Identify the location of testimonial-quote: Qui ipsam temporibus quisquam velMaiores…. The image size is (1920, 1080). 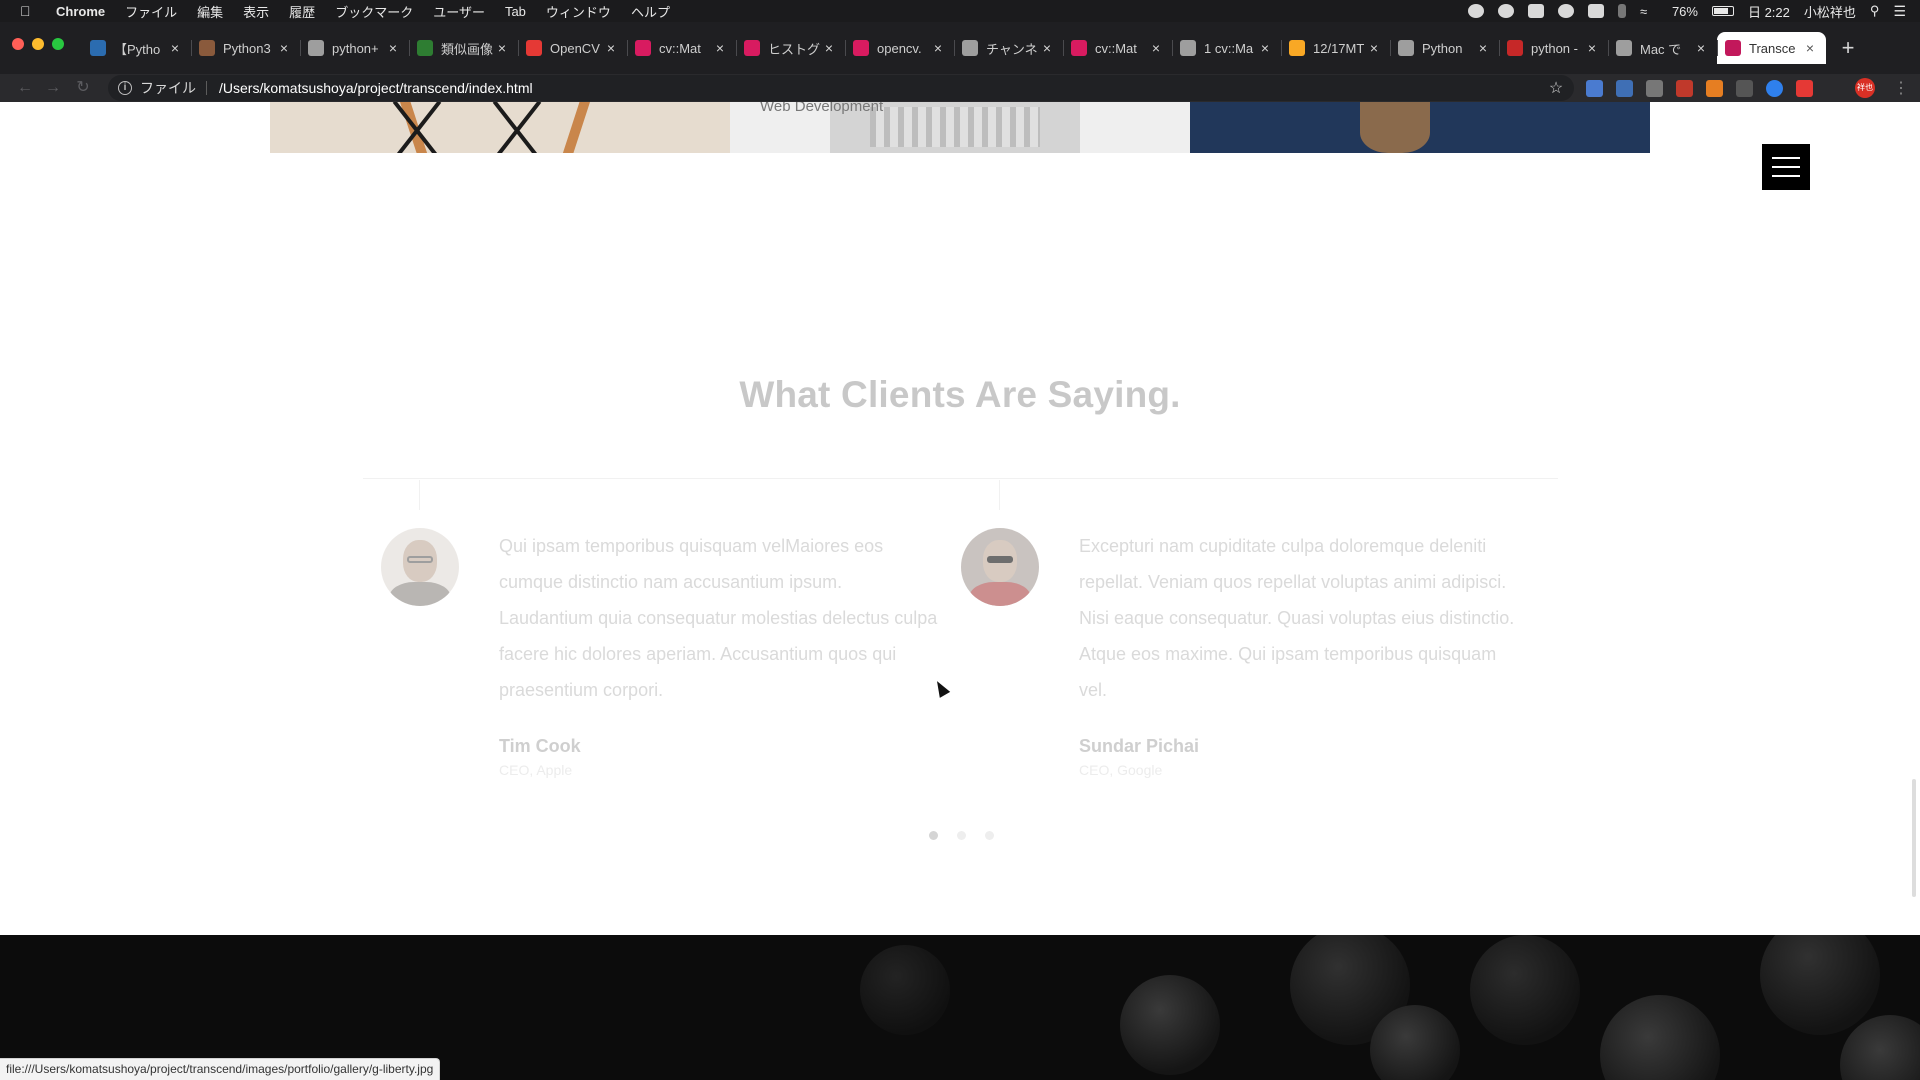
(718, 618).